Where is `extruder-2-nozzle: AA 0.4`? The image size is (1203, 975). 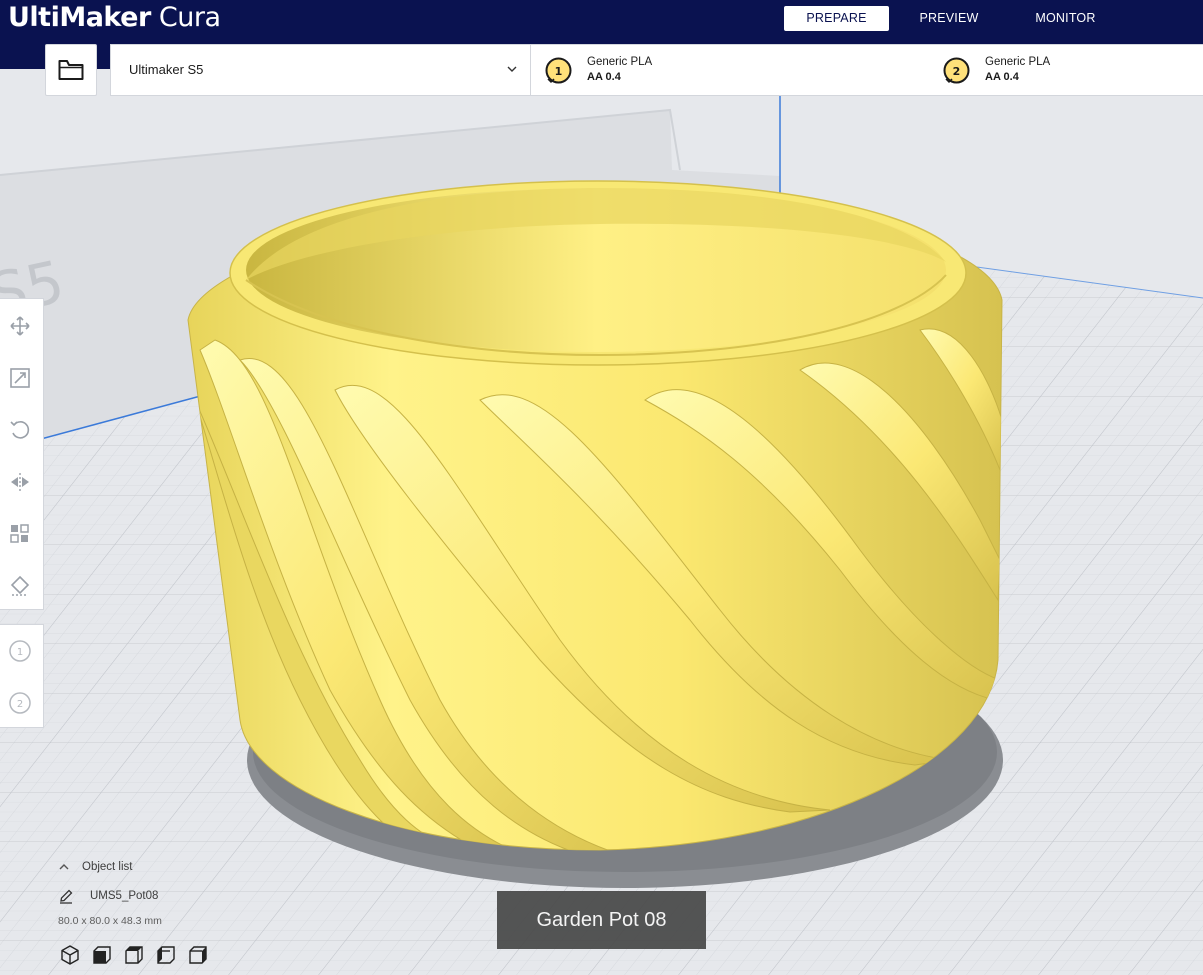
extruder-2-nozzle: AA 0.4 is located at coordinates (1002, 77).